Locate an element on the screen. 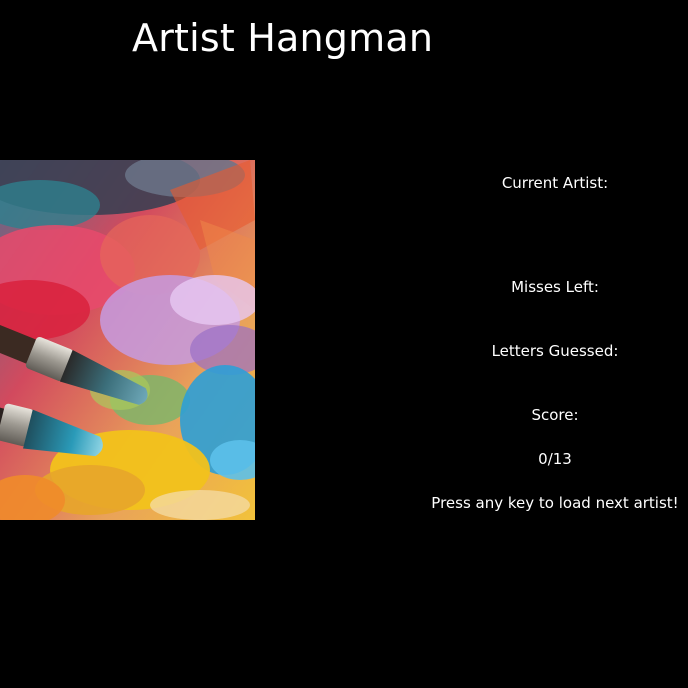 The width and height of the screenshot is (688, 688). current-artist-label: Current Artist: is located at coordinates (555, 183).